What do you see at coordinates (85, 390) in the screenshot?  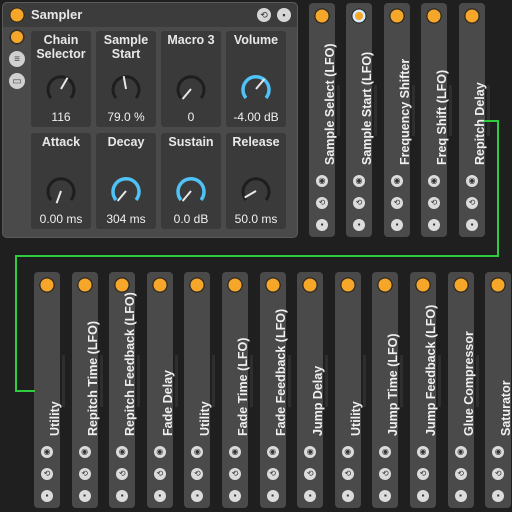 I see `device-strip: Repitch Time (LFO) ◉ ⟲ ▪` at bounding box center [85, 390].